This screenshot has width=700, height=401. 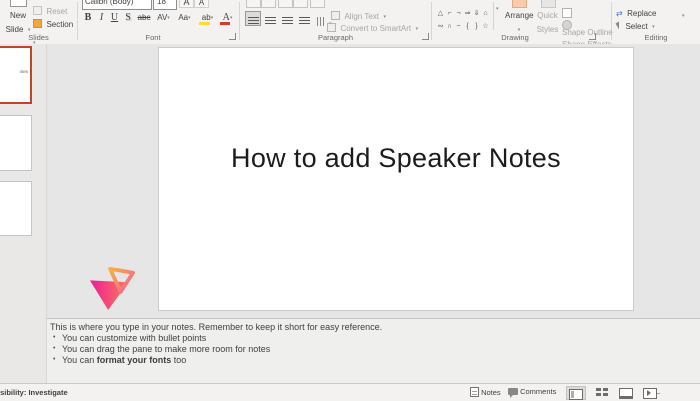 What do you see at coordinates (268, 4) in the screenshot?
I see `numbering-button` at bounding box center [268, 4].